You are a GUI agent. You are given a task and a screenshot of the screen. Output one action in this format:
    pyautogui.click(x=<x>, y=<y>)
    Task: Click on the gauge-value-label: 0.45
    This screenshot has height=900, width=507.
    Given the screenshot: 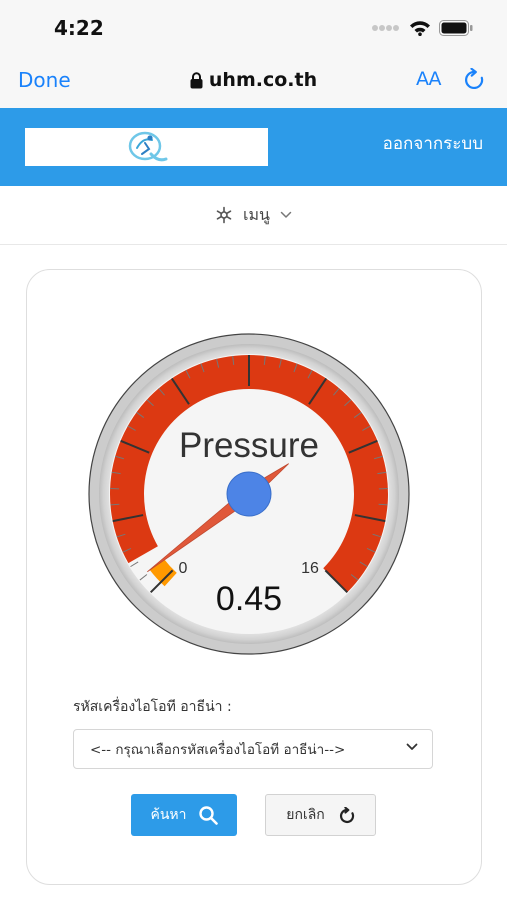 What is the action you would take?
    pyautogui.click(x=249, y=599)
    